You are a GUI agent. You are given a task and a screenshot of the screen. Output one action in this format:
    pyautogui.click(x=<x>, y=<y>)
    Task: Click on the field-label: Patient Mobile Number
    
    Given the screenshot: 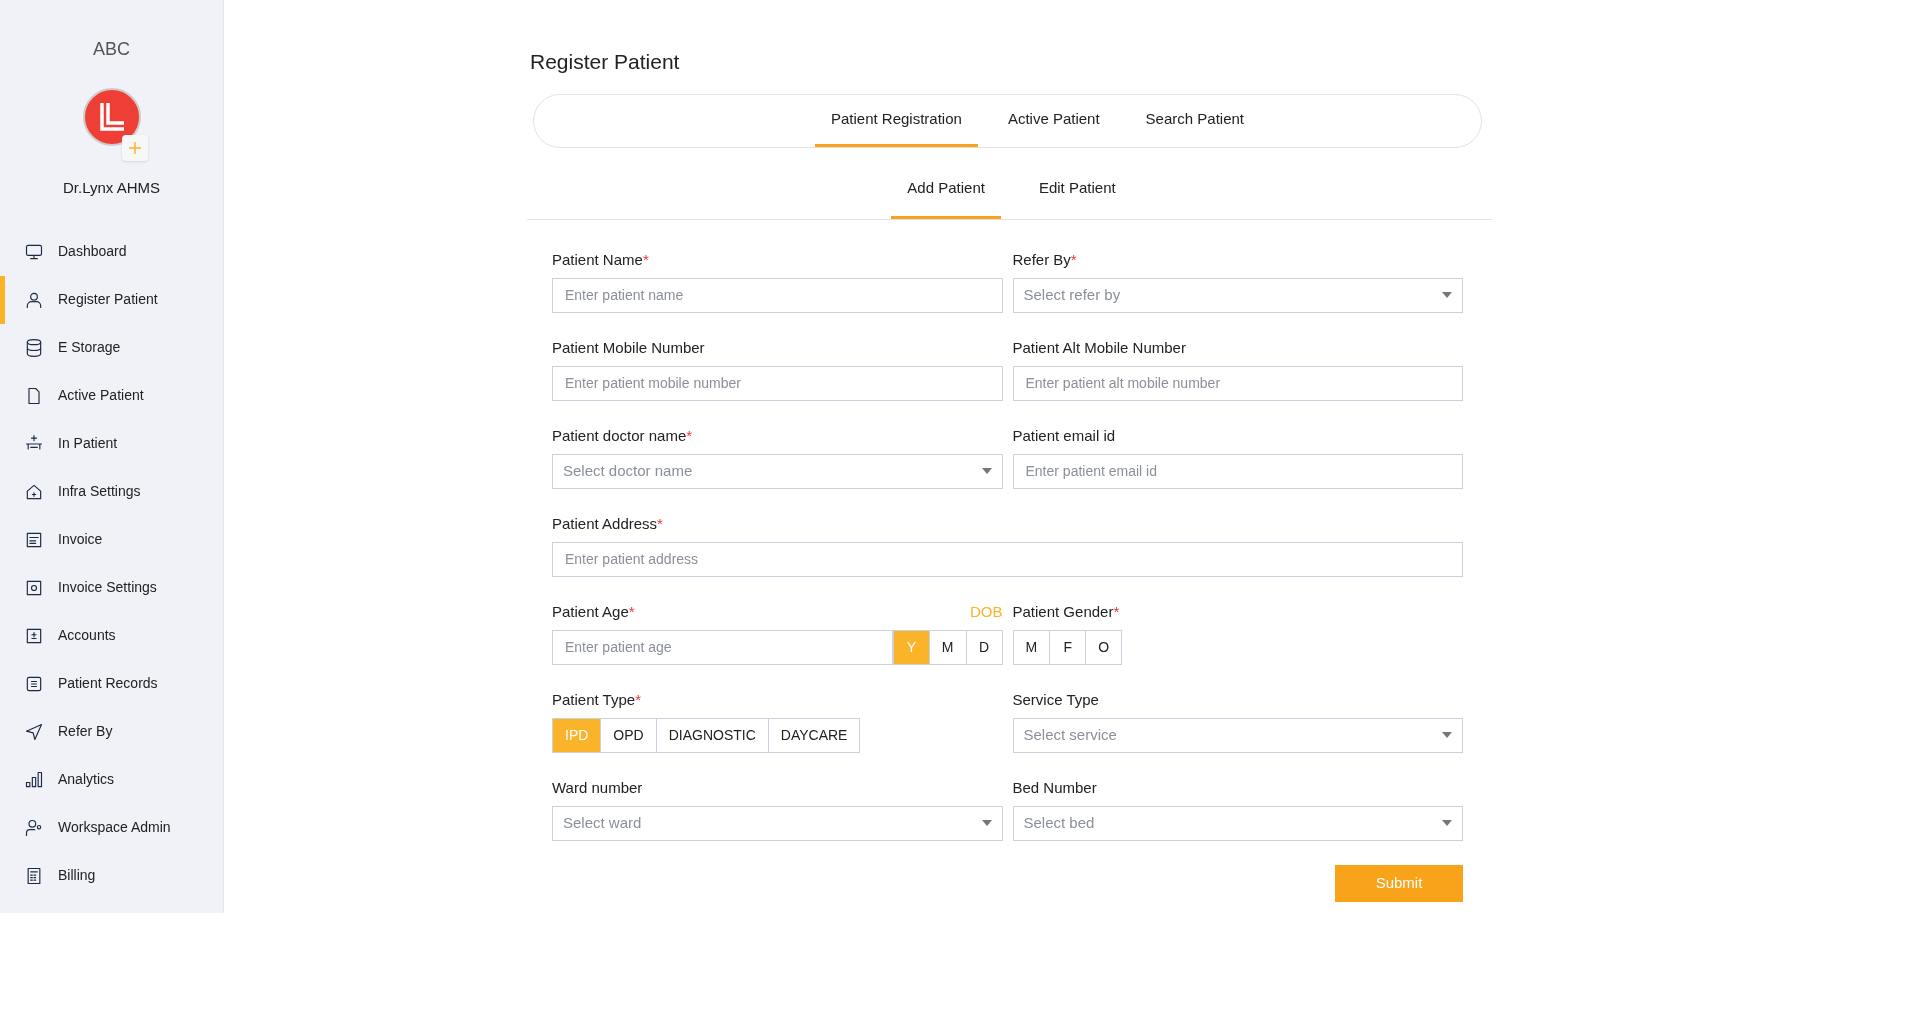 What is the action you would take?
    pyautogui.click(x=628, y=348)
    